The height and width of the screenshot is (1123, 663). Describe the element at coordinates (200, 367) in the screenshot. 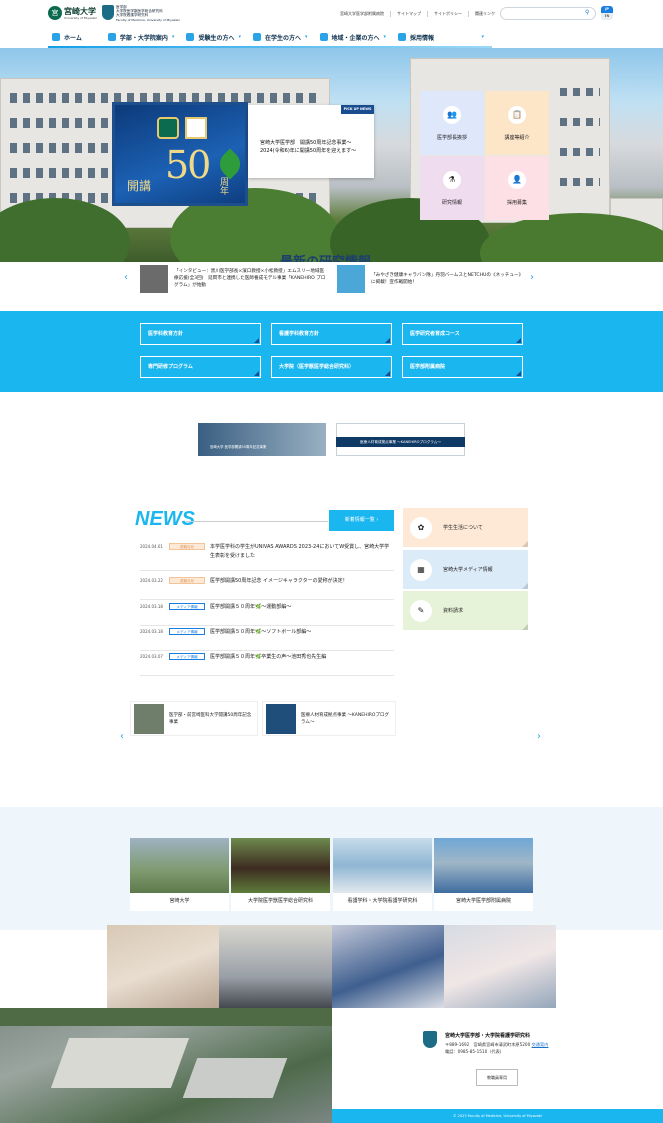

I see `band-link: 専門研修プログラム` at that location.